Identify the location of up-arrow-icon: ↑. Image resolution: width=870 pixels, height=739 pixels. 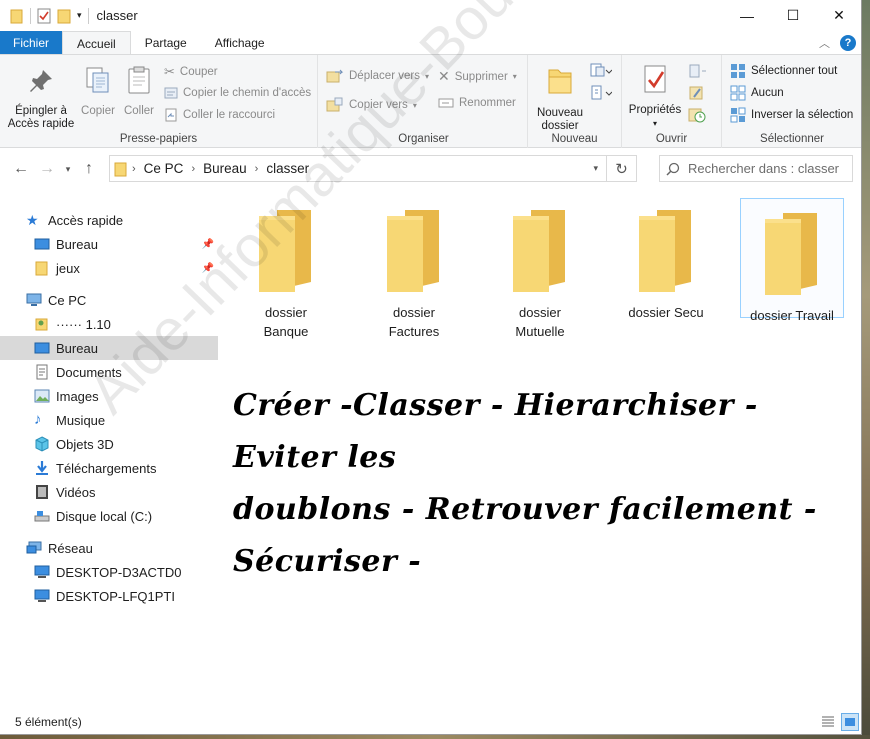
(89, 169).